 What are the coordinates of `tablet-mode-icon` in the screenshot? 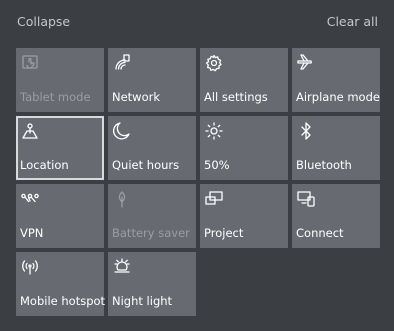 It's located at (30, 63).